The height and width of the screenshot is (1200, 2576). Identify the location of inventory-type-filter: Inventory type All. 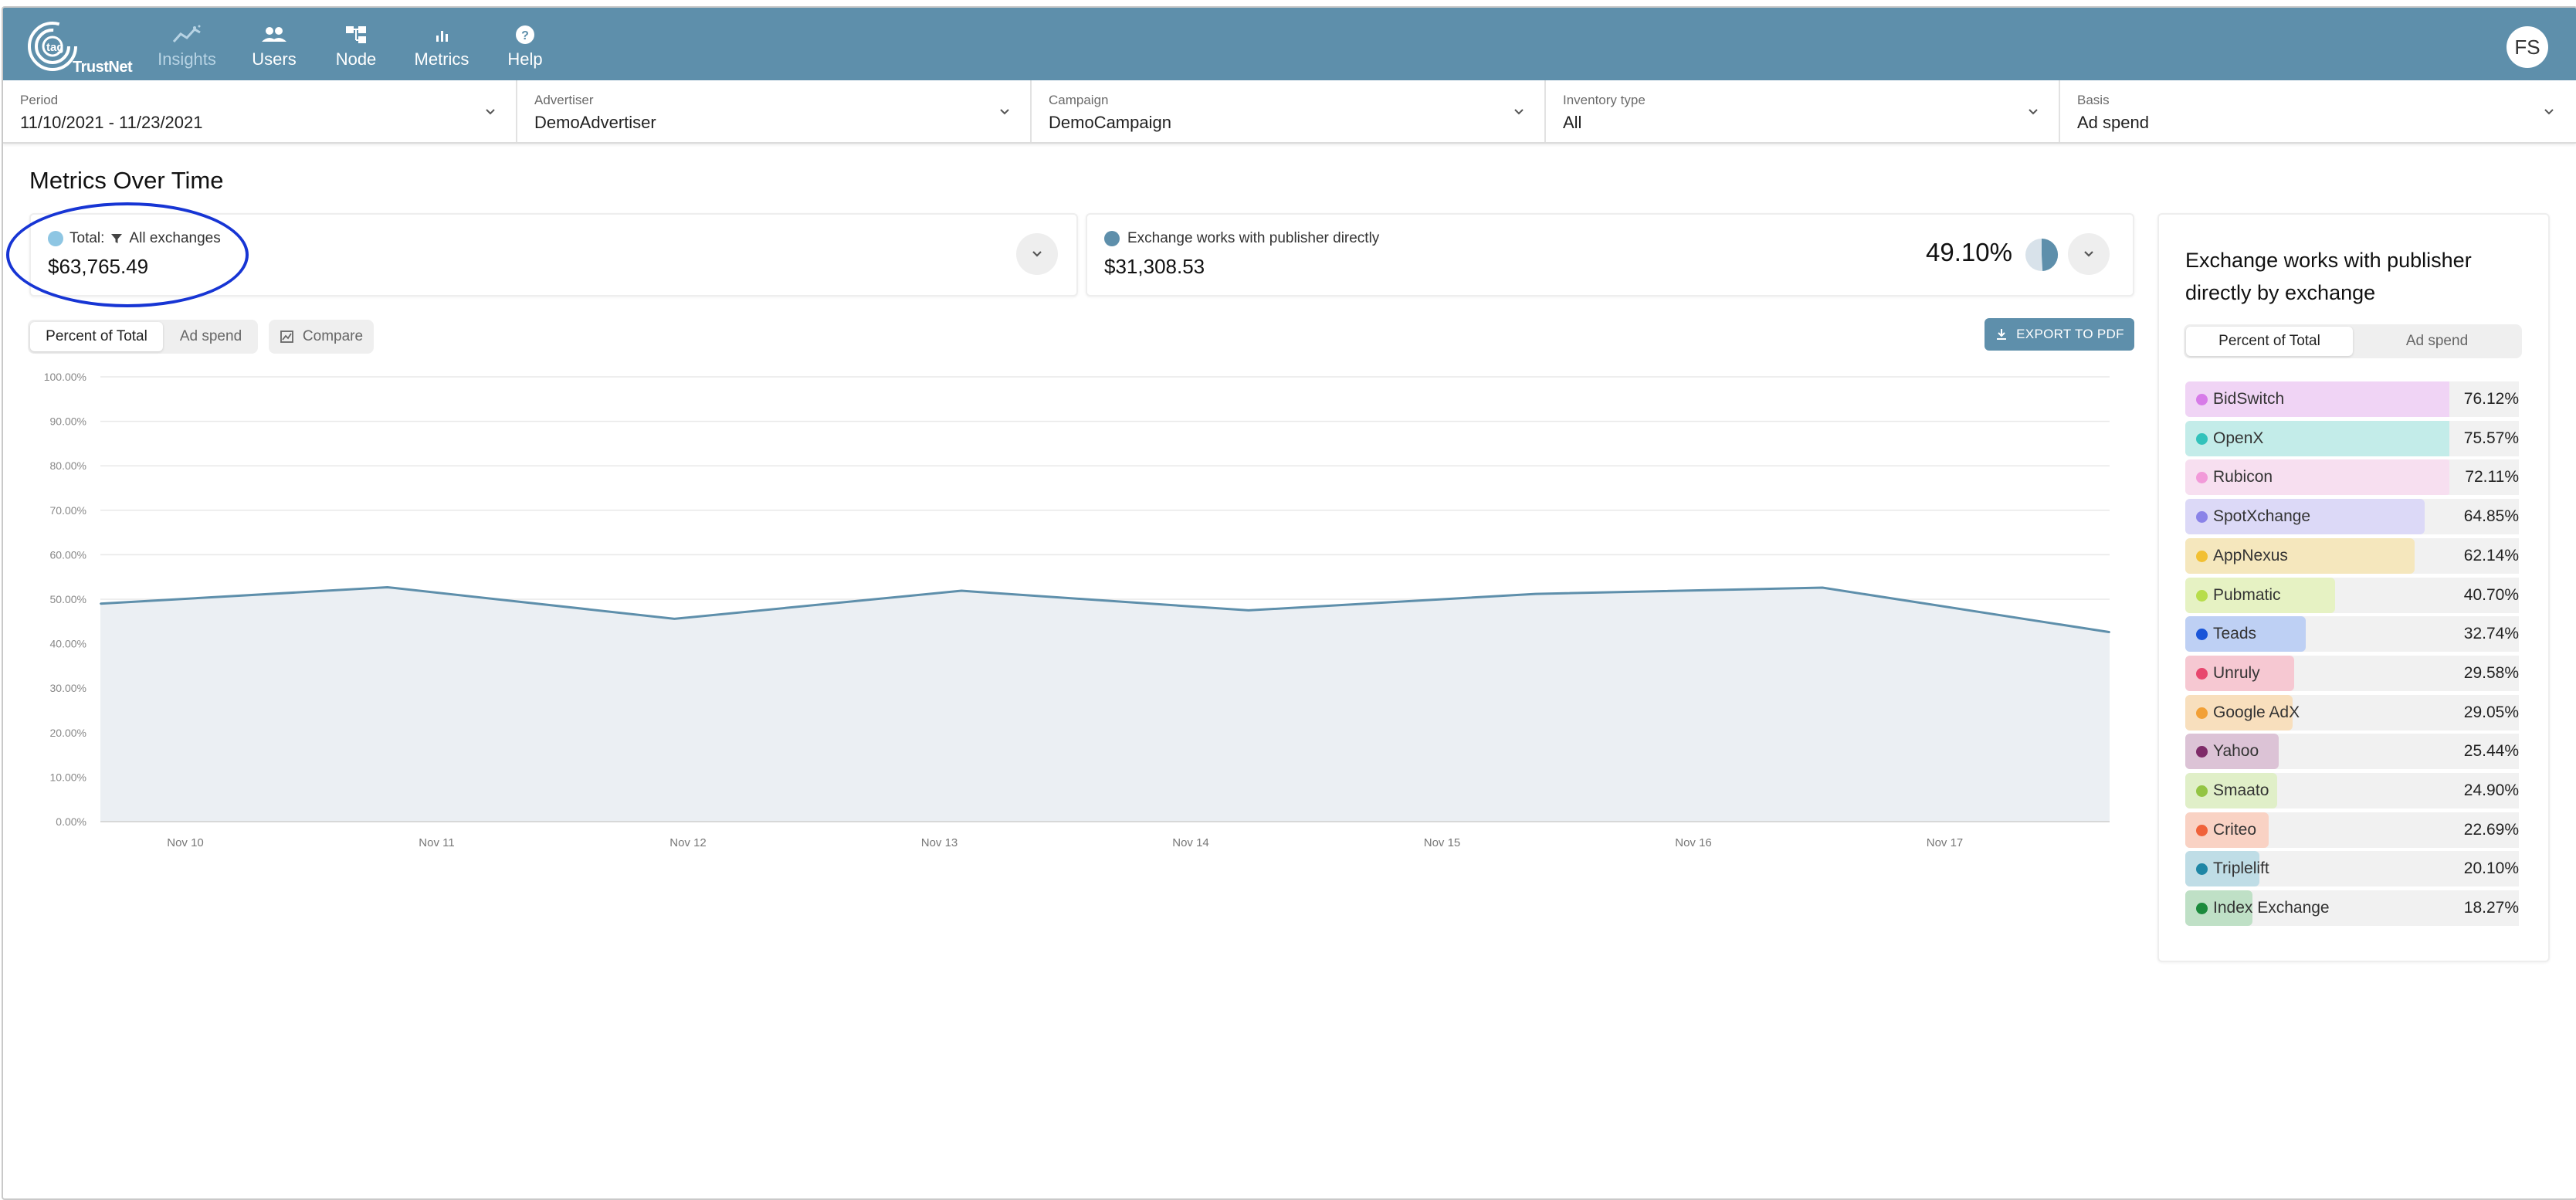
(1803, 111).